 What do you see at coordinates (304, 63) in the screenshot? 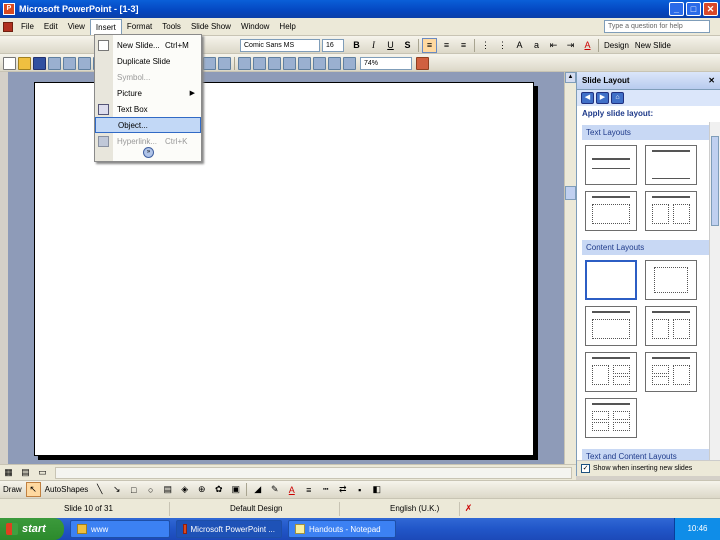
I see `expand-icon` at bounding box center [304, 63].